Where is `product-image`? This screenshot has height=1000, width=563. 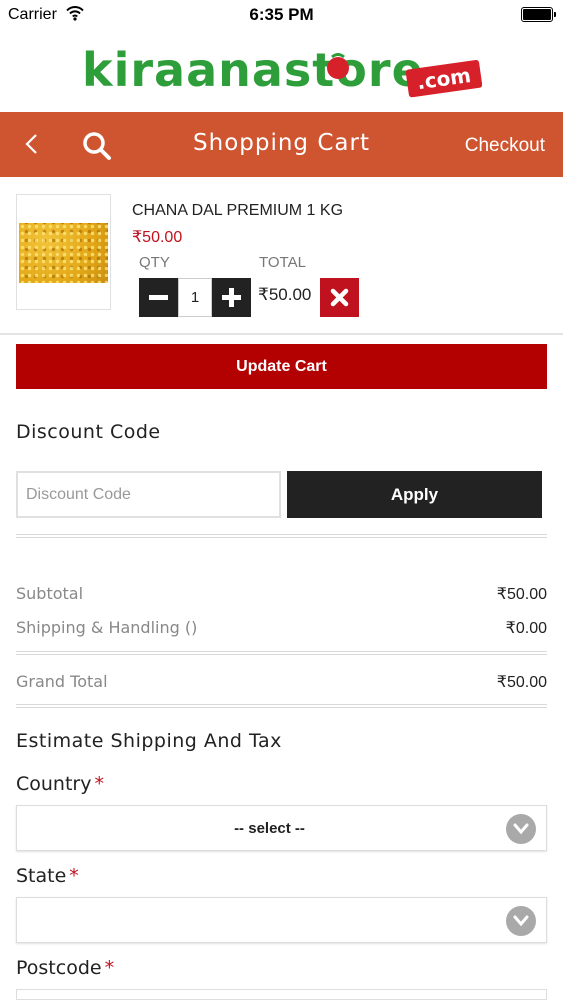 product-image is located at coordinates (63, 252).